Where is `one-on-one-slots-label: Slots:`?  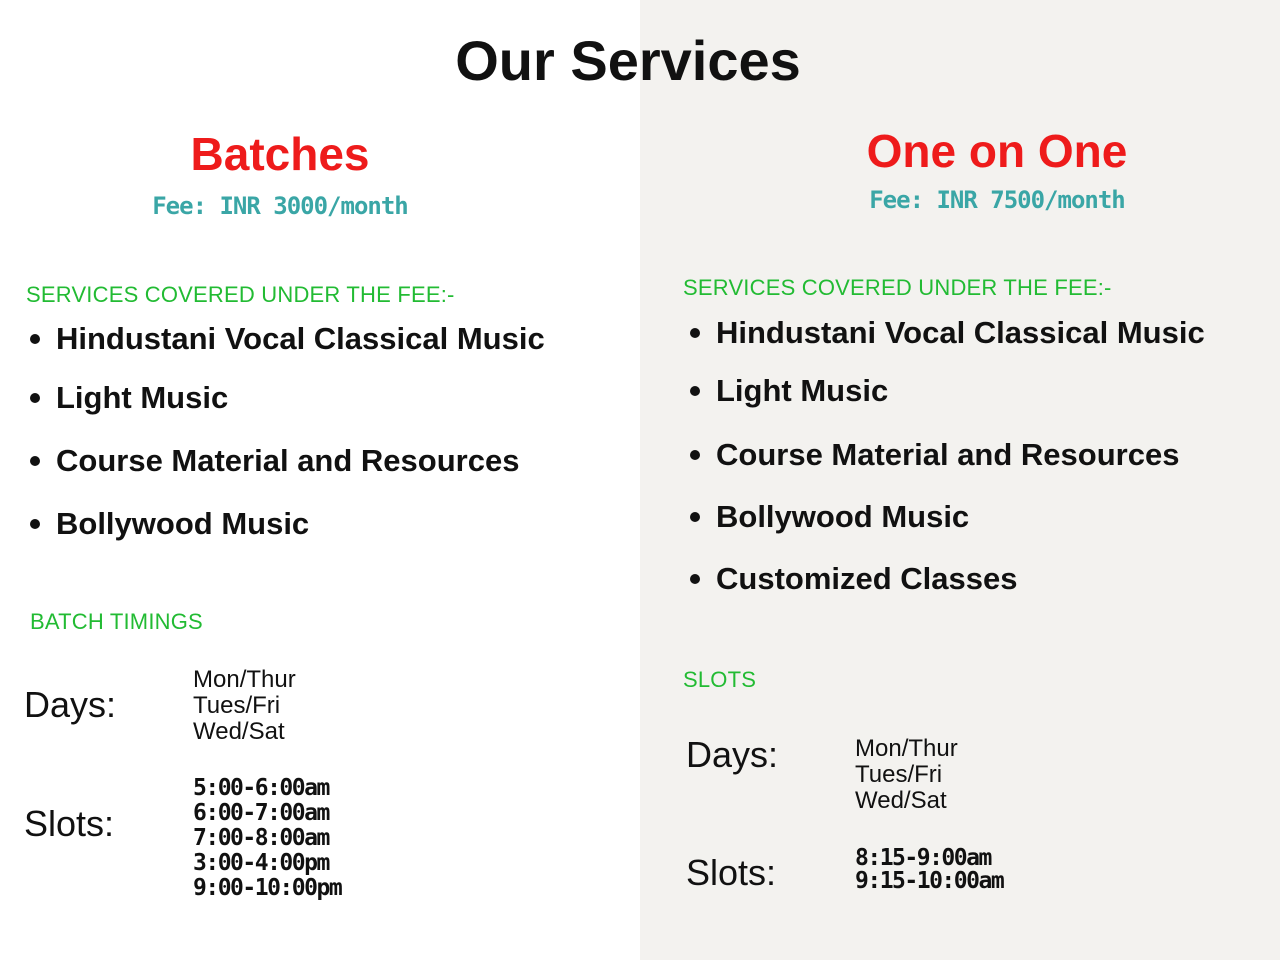
one-on-one-slots-label: Slots: is located at coordinates (731, 872).